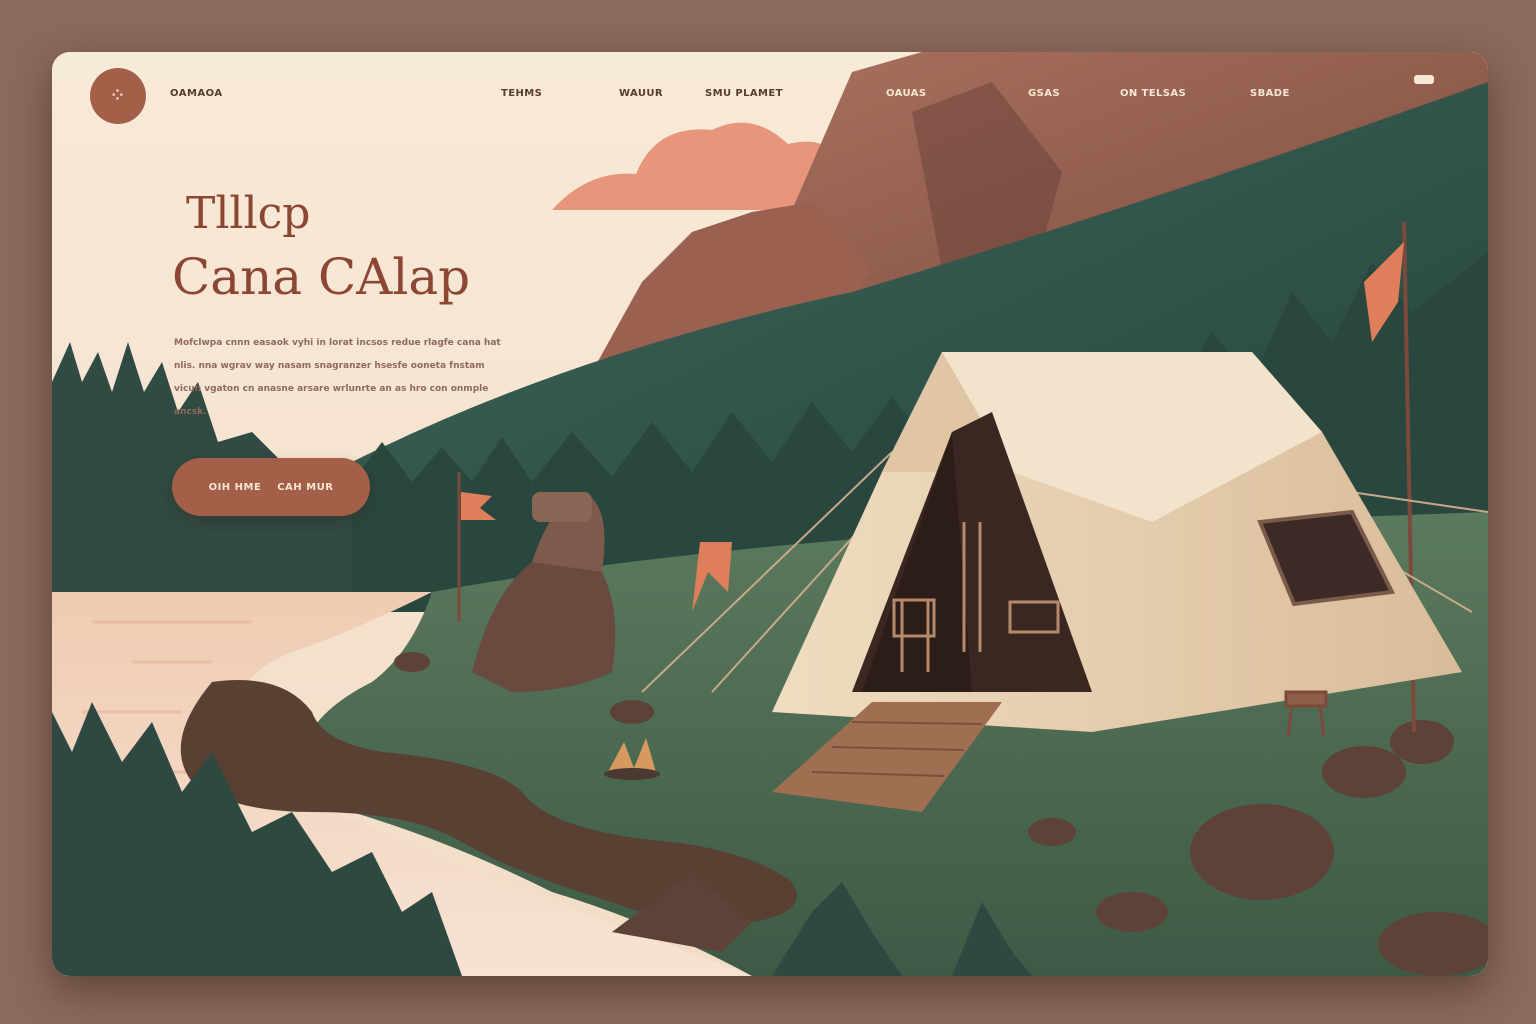 The image size is (1536, 1024). I want to click on logo-mark-icon: ⁘, so click(118, 96).